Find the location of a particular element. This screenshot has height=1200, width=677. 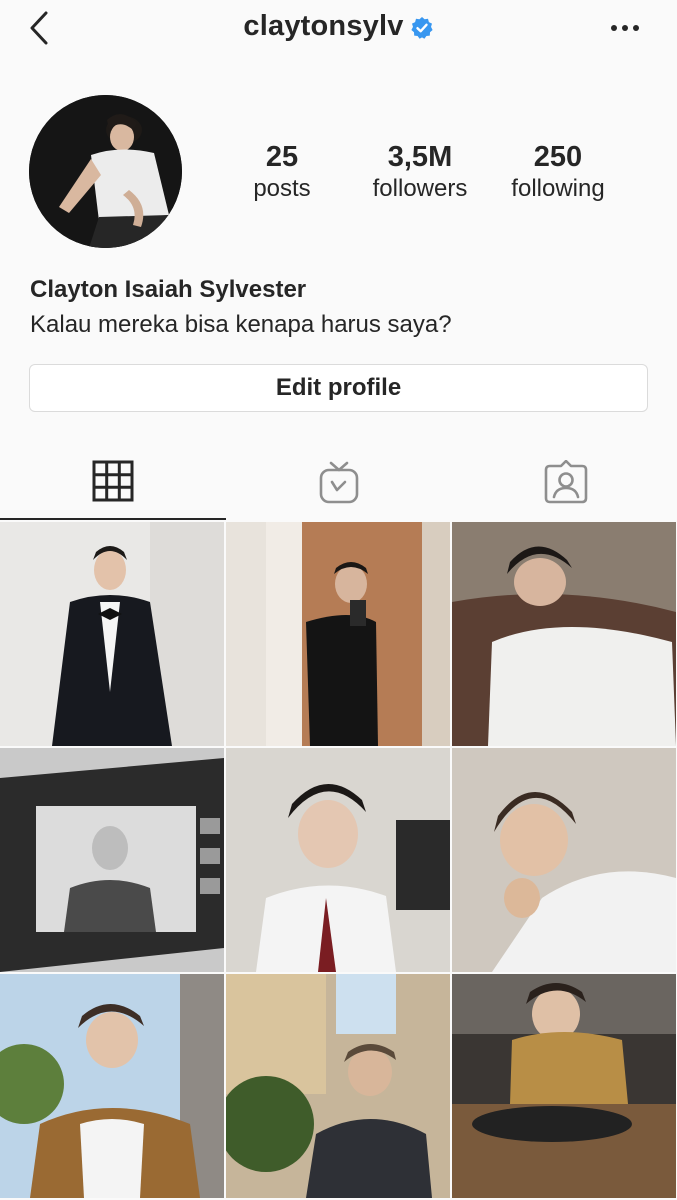

more-options-button is located at coordinates (626, 28).